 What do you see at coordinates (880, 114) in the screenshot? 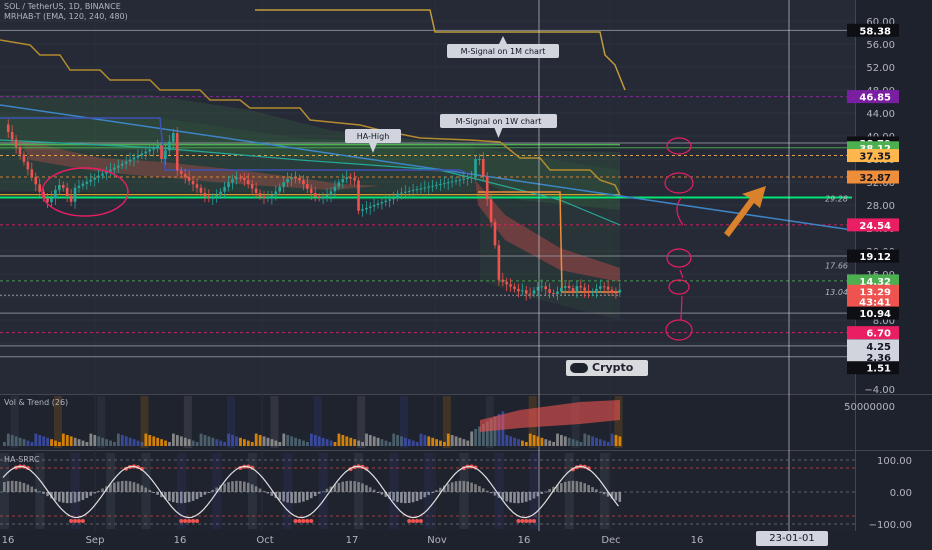
I see `price-axis-tick: 44.00` at bounding box center [880, 114].